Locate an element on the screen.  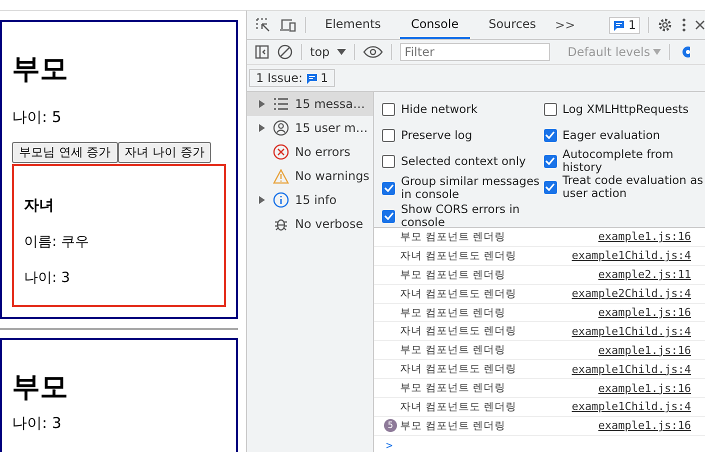
devtools-tab: Elements is located at coordinates (353, 25).